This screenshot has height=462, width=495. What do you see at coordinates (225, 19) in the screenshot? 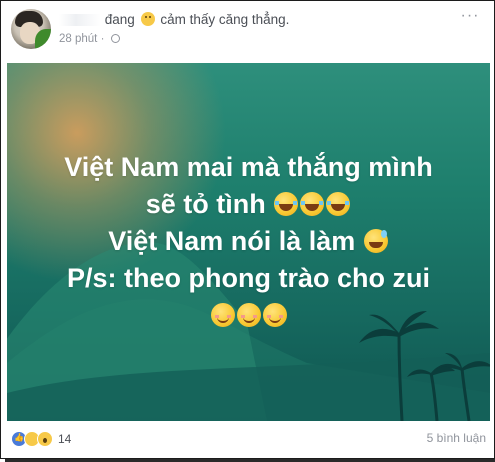
I see `feeling-text: cảm thấy căng thẳng.` at bounding box center [225, 19].